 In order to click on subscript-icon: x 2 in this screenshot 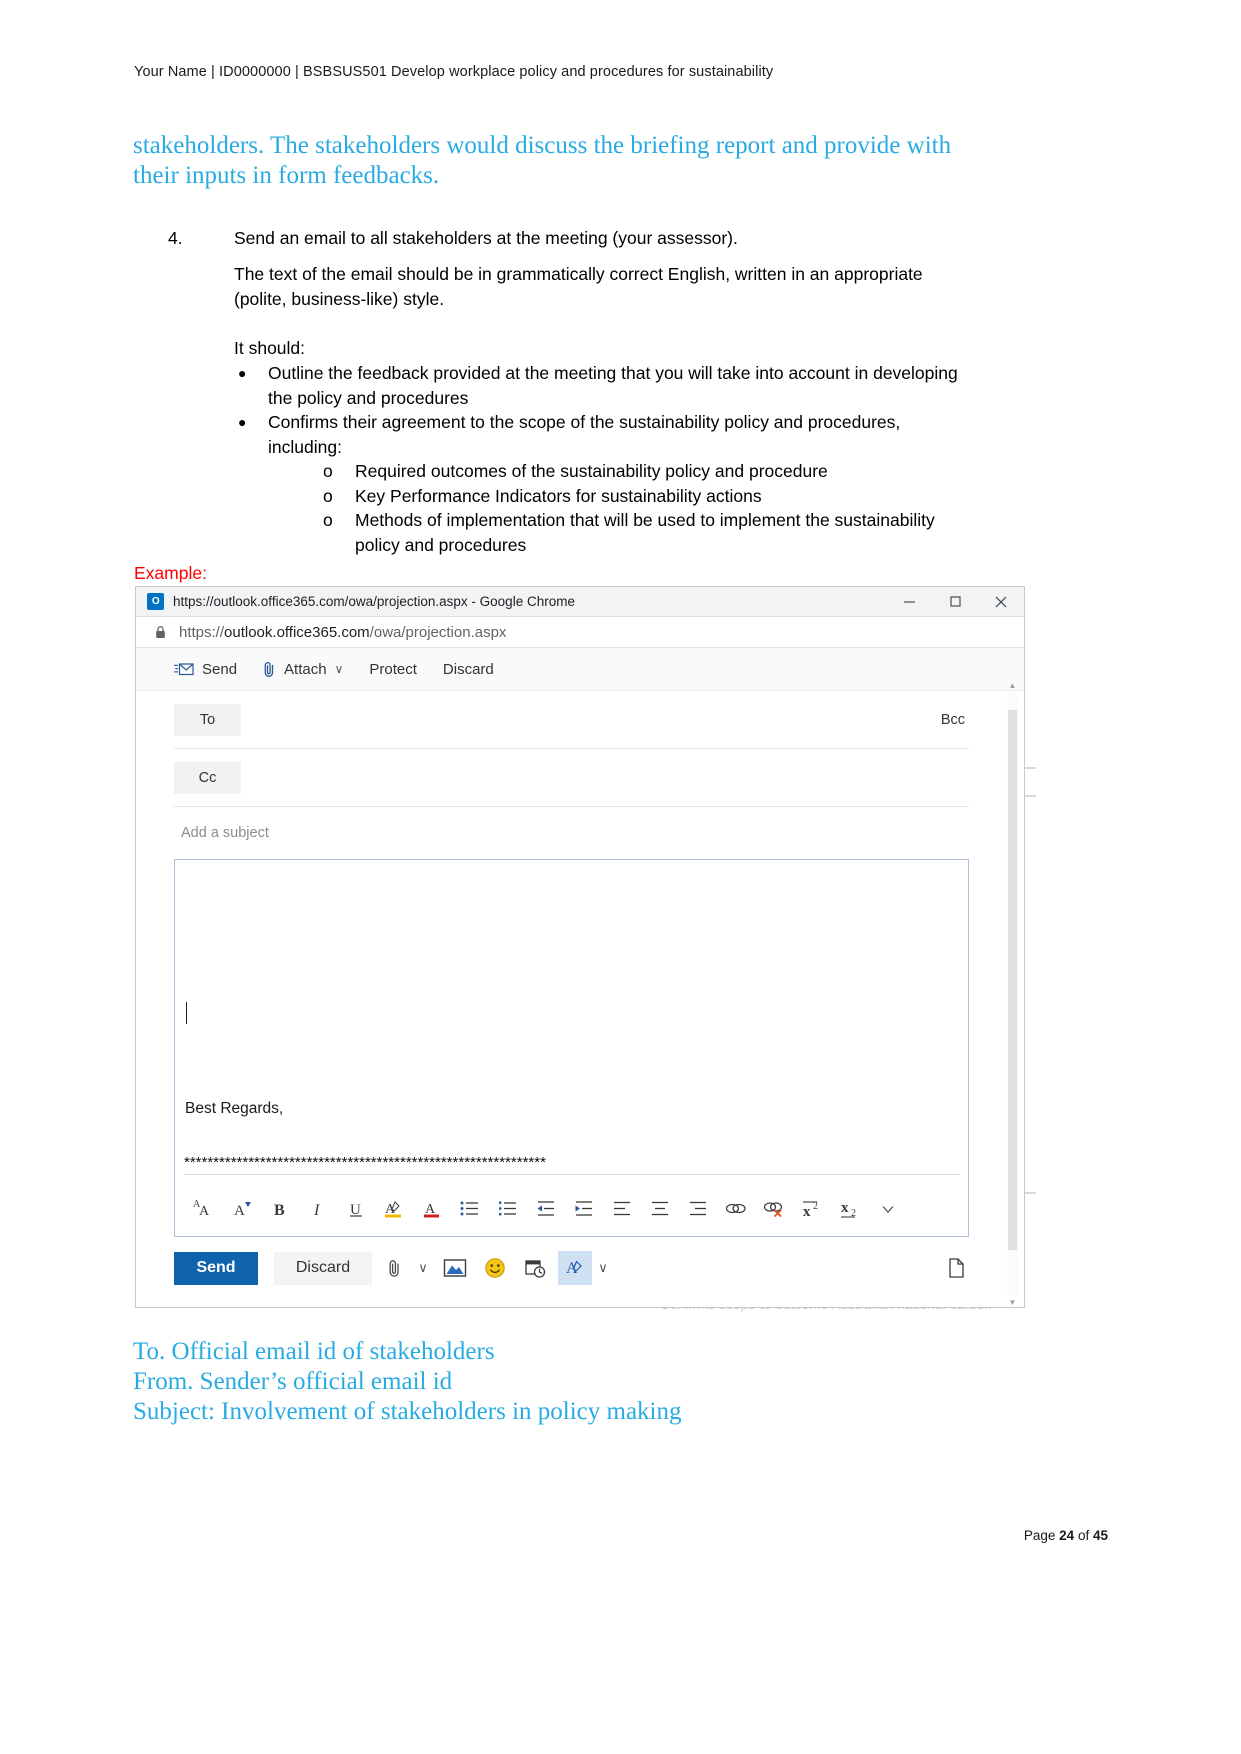, I will do `click(850, 1209)`.